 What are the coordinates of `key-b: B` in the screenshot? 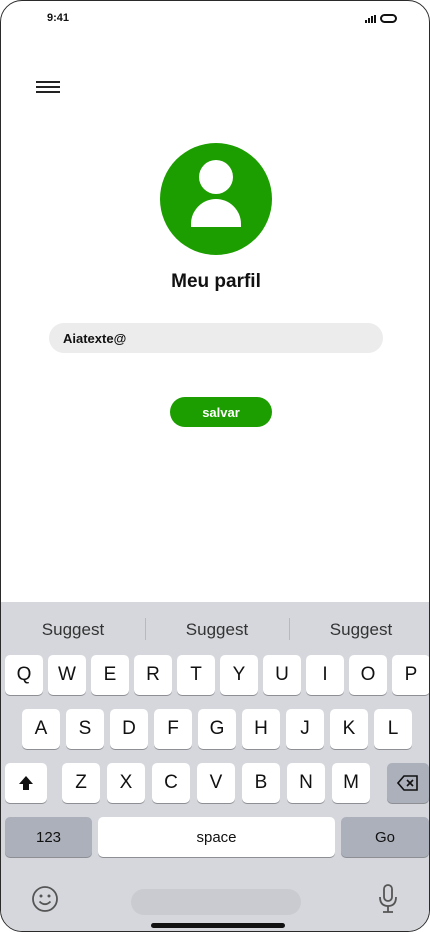 It's located at (261, 783).